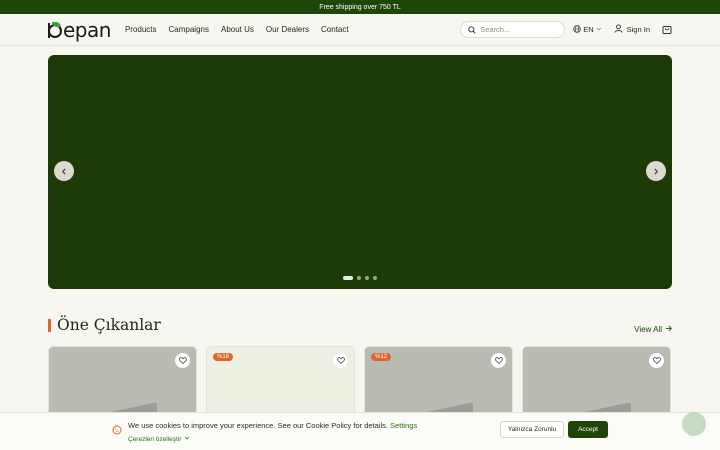 Image resolution: width=720 pixels, height=450 pixels. I want to click on chevron-right-icon, so click(656, 171).